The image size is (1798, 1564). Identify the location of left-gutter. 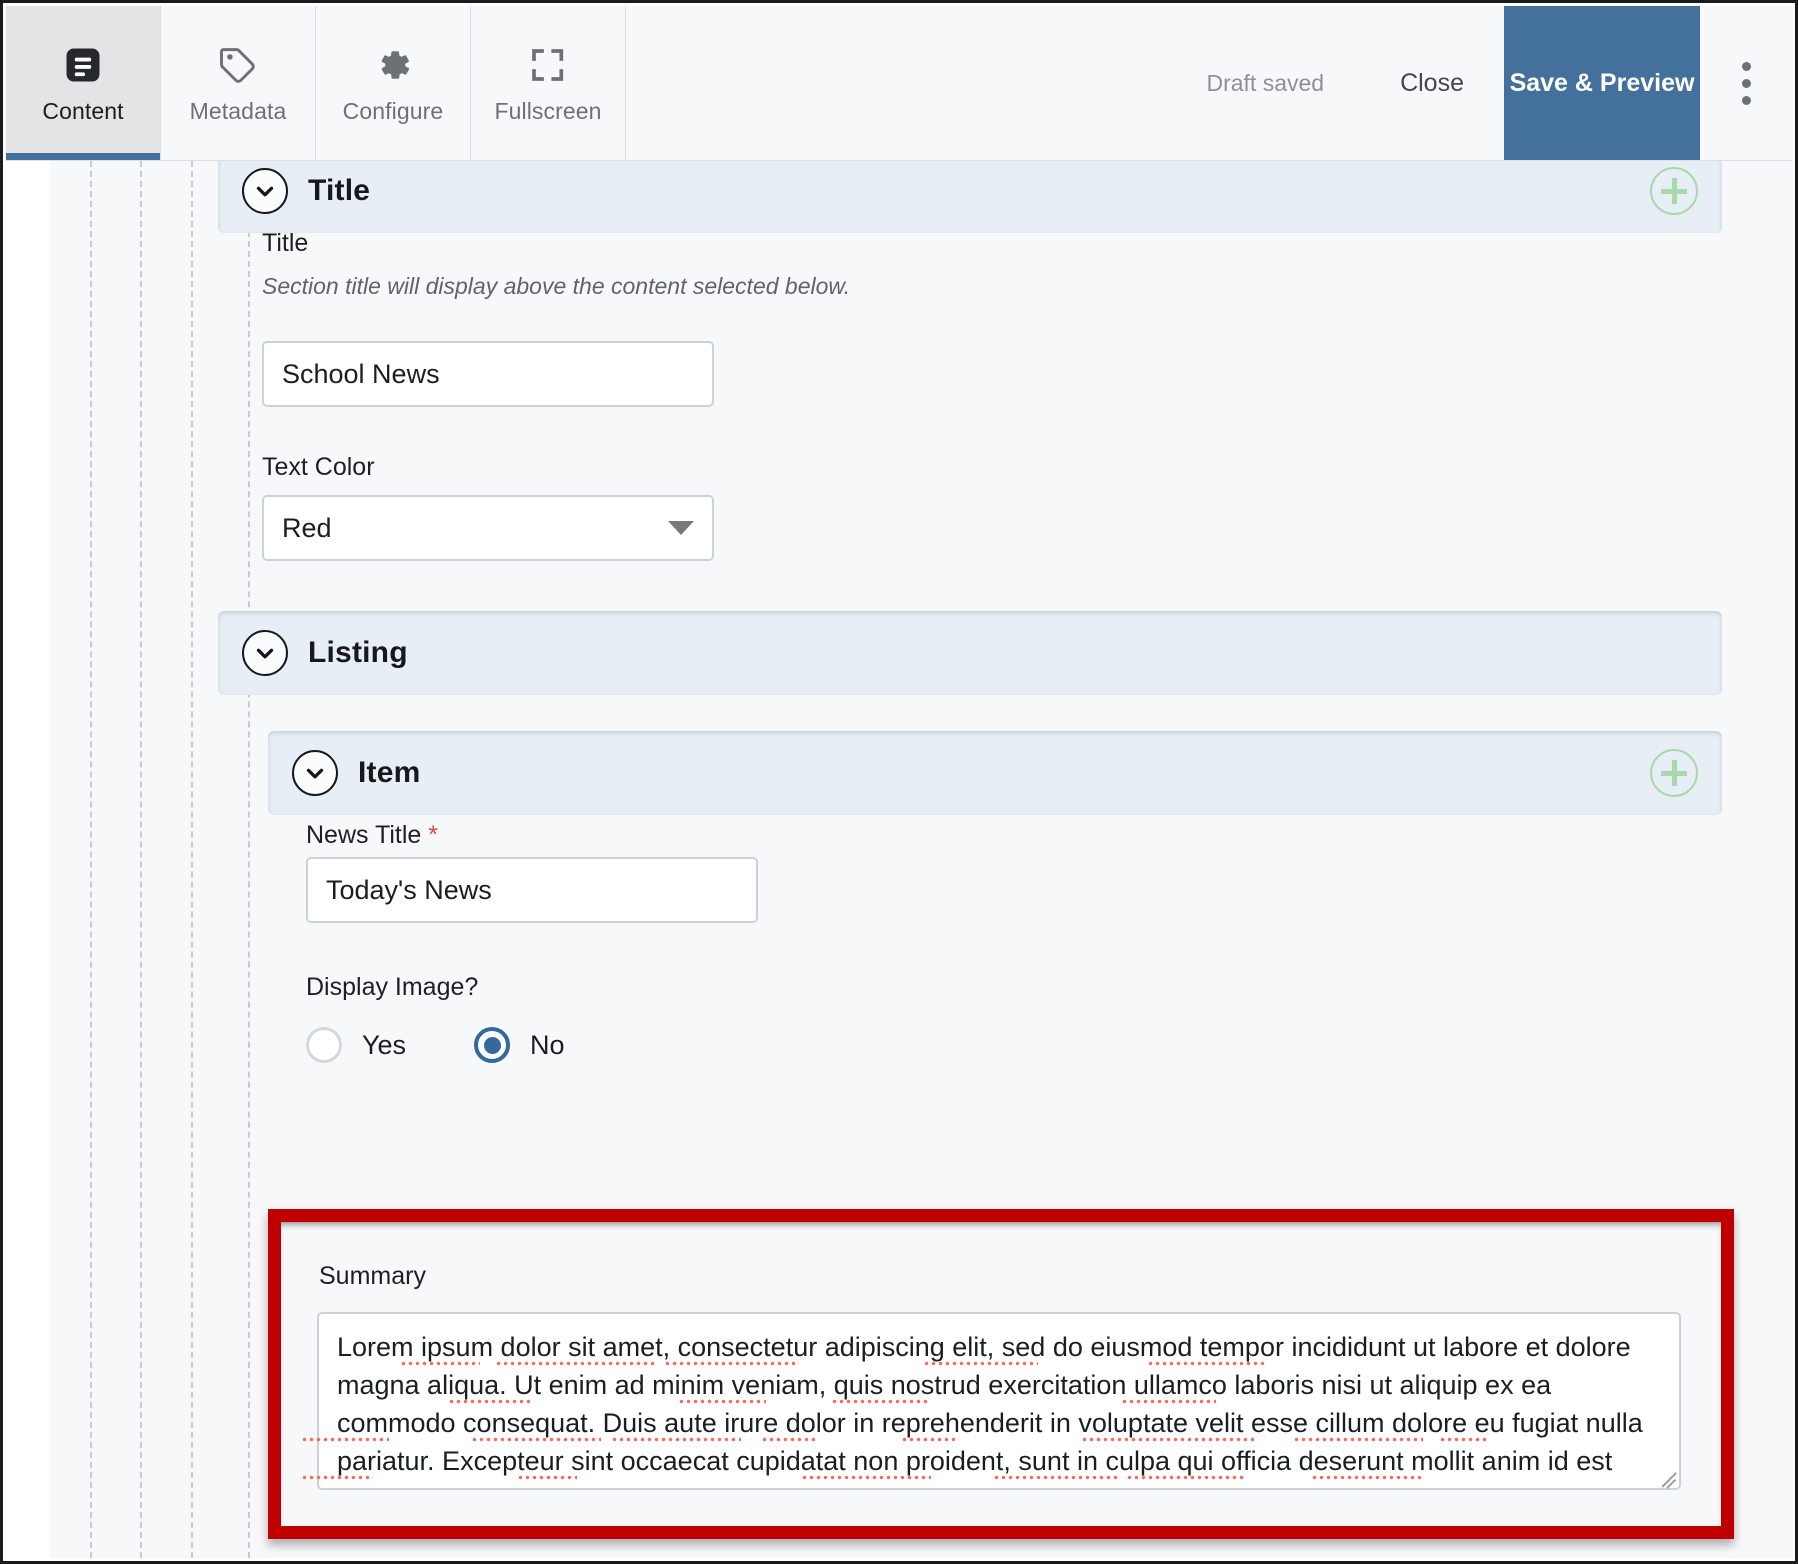
(28, 859).